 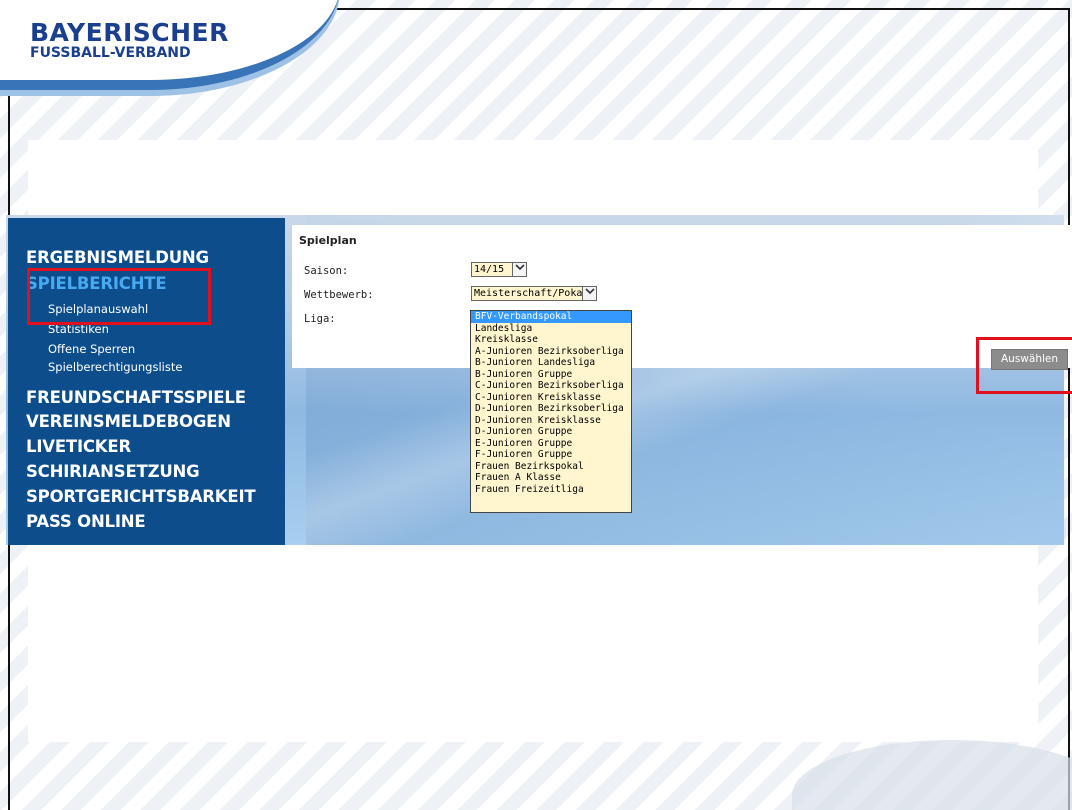 What do you see at coordinates (551, 329) in the screenshot?
I see `liga-option: Landesliga` at bounding box center [551, 329].